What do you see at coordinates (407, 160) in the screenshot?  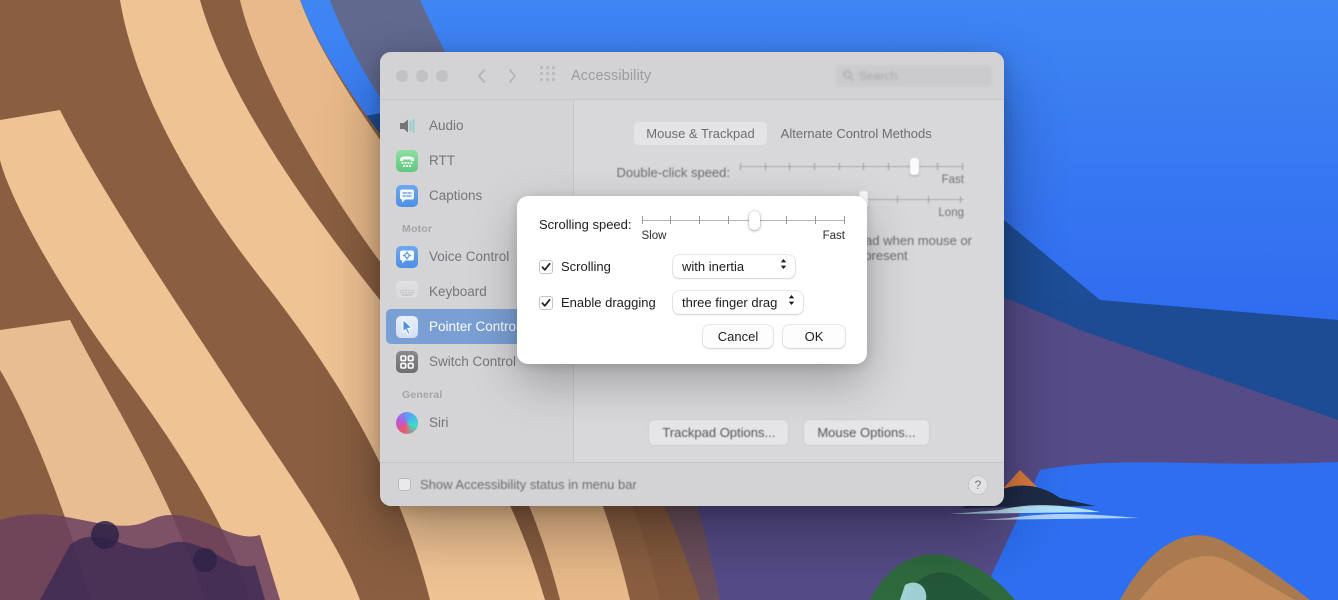 I see `rtt-icon` at bounding box center [407, 160].